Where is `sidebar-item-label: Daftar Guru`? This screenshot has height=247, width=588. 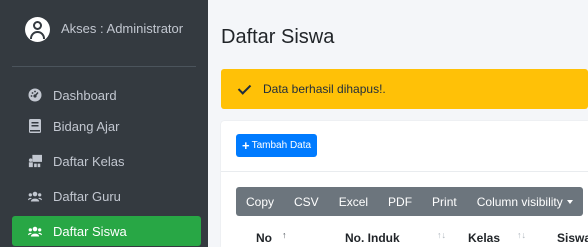 sidebar-item-label: Daftar Guru is located at coordinates (87, 196).